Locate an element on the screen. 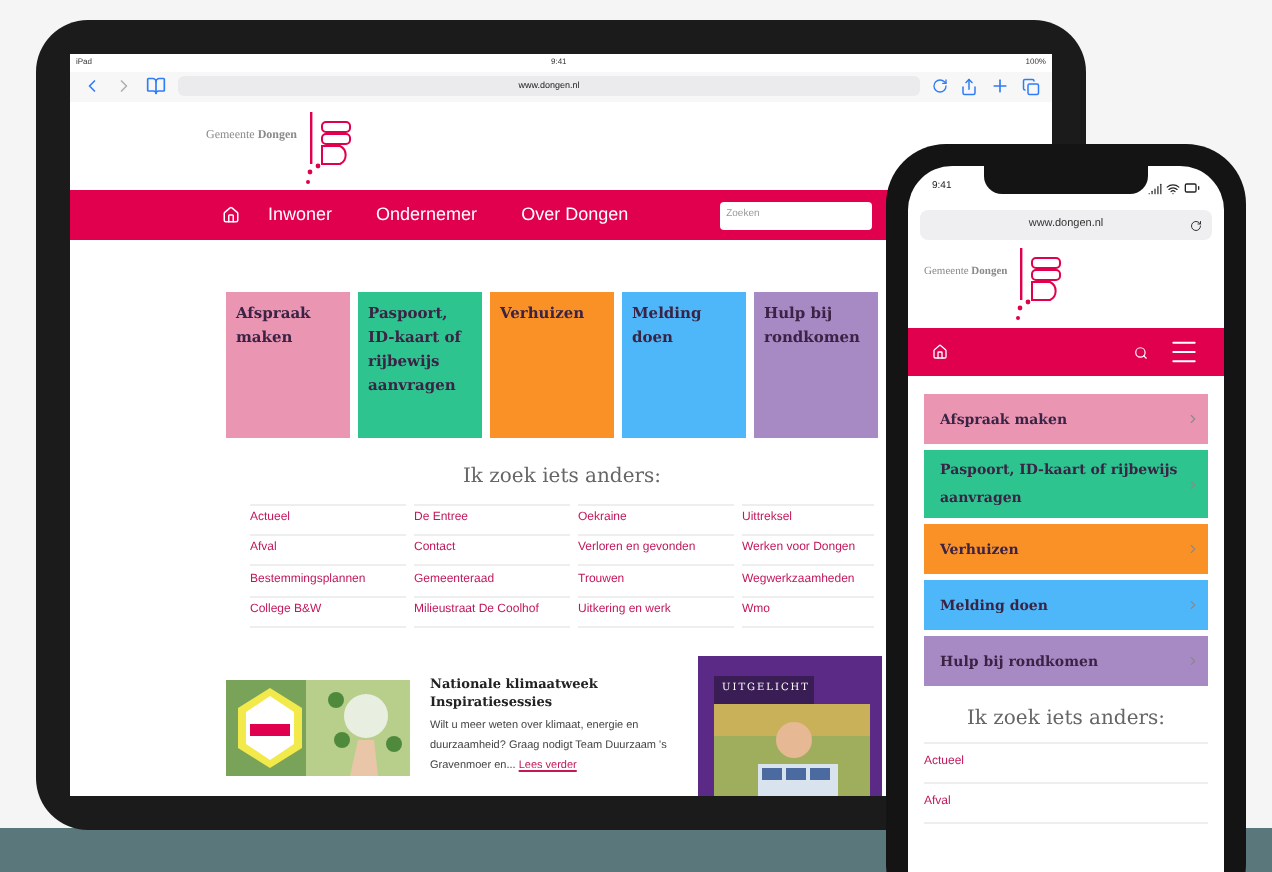  share-icon is located at coordinates (969, 86).